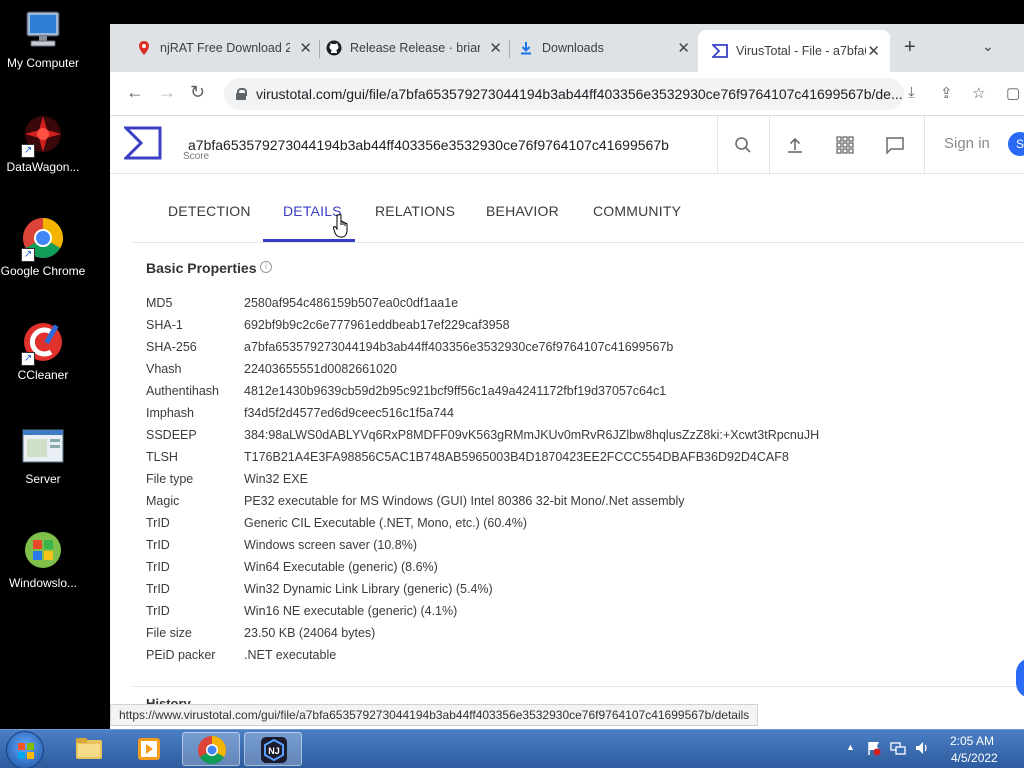  Describe the element at coordinates (266, 267) in the screenshot. I see `info-icon: i` at that location.